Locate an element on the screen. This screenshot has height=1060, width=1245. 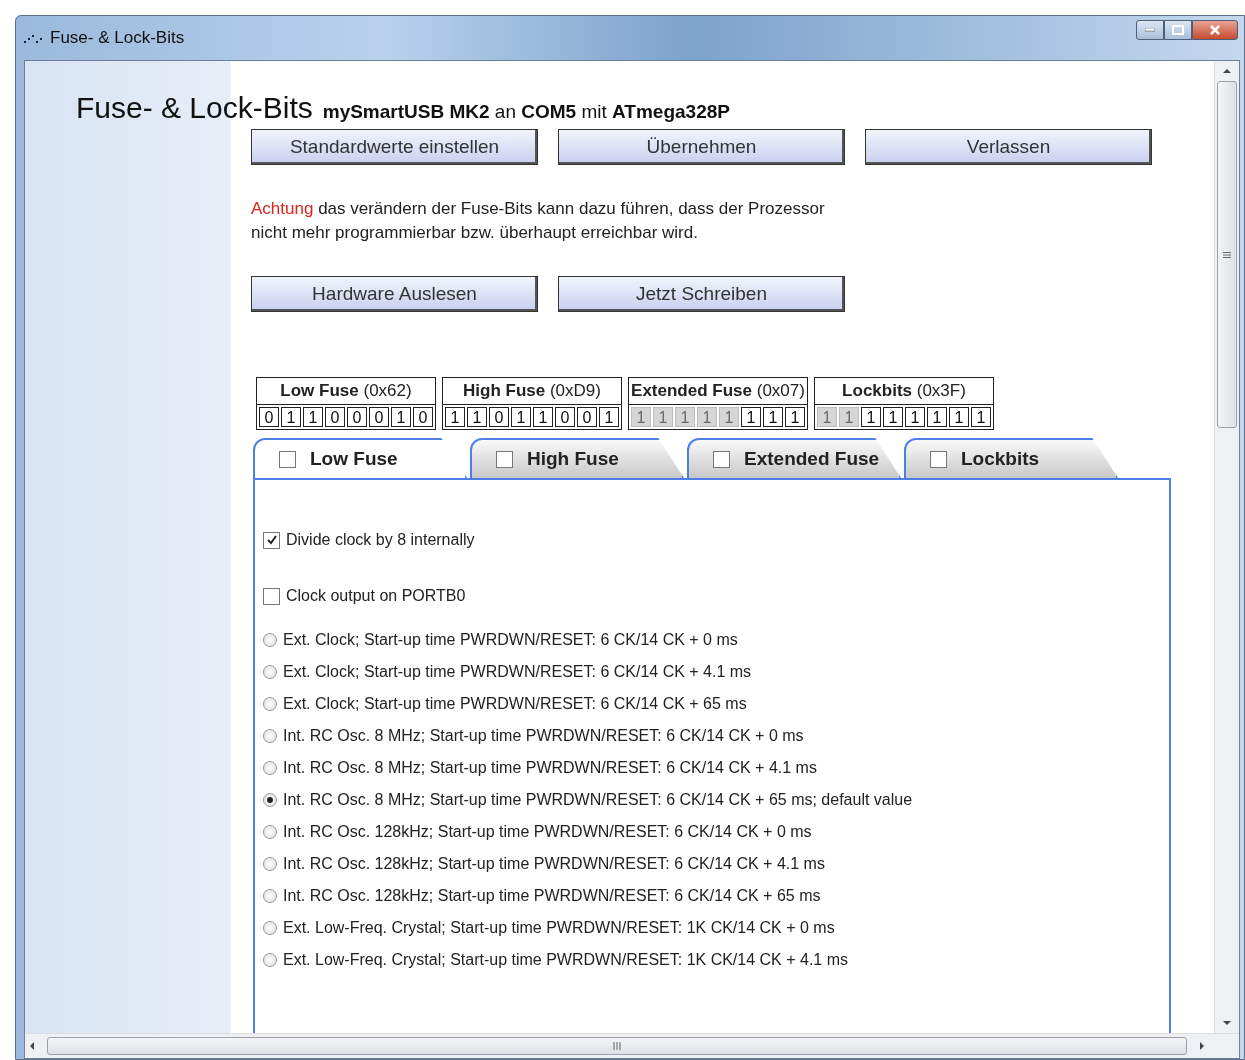
scroll-right-icon is located at coordinates (1202, 1046).